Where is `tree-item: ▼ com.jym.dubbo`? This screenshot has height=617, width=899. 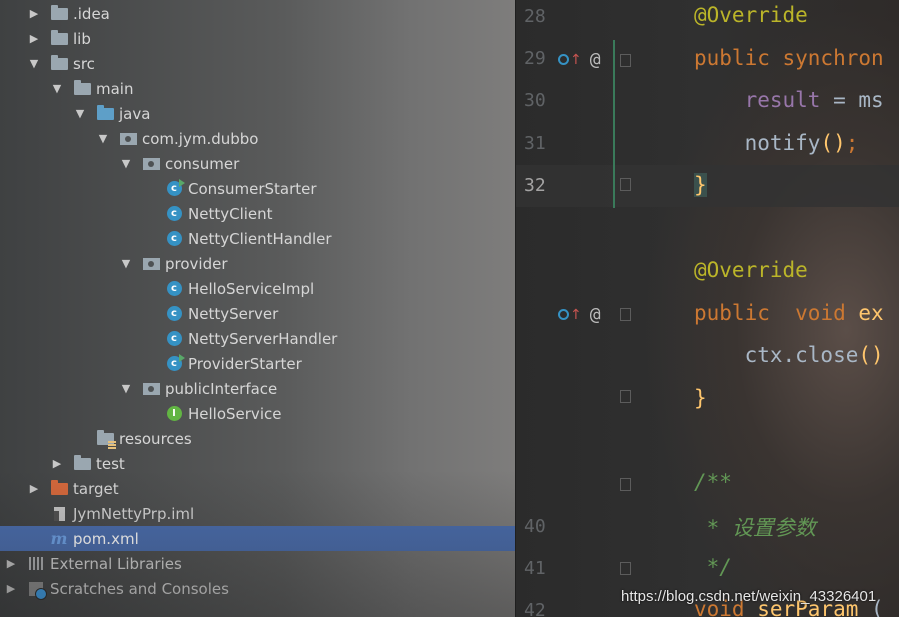
tree-item: ▼ com.jym.dubbo is located at coordinates (257, 138).